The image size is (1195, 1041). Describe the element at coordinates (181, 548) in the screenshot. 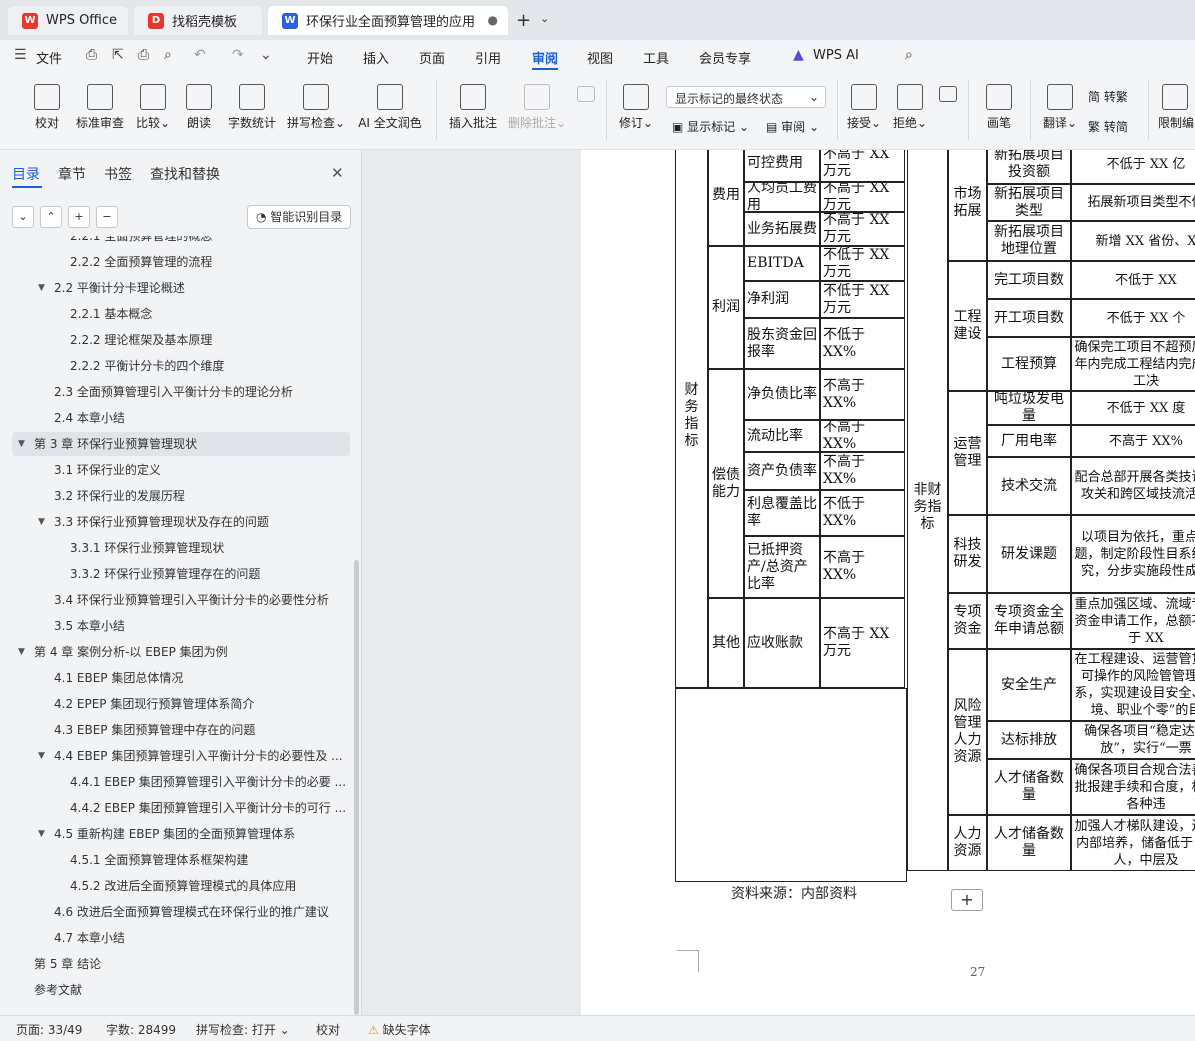

I see `toc-item: 3.3.1 环保行业预算管理现状` at that location.